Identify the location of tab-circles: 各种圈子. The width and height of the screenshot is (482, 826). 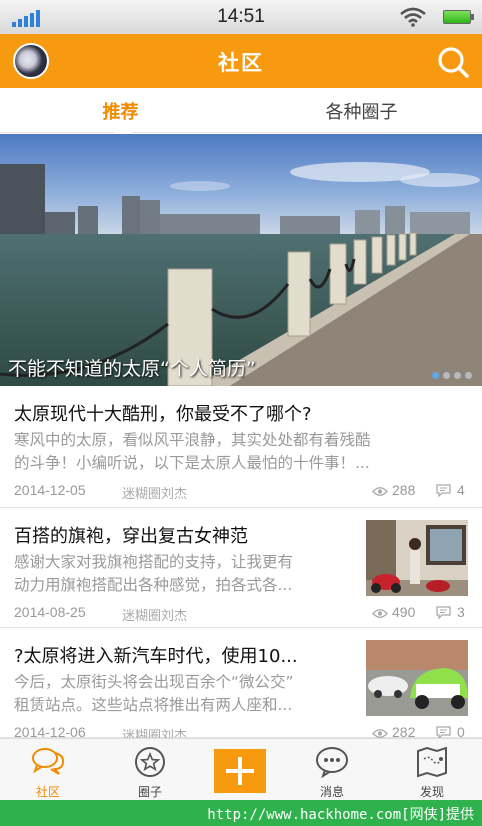
(361, 111).